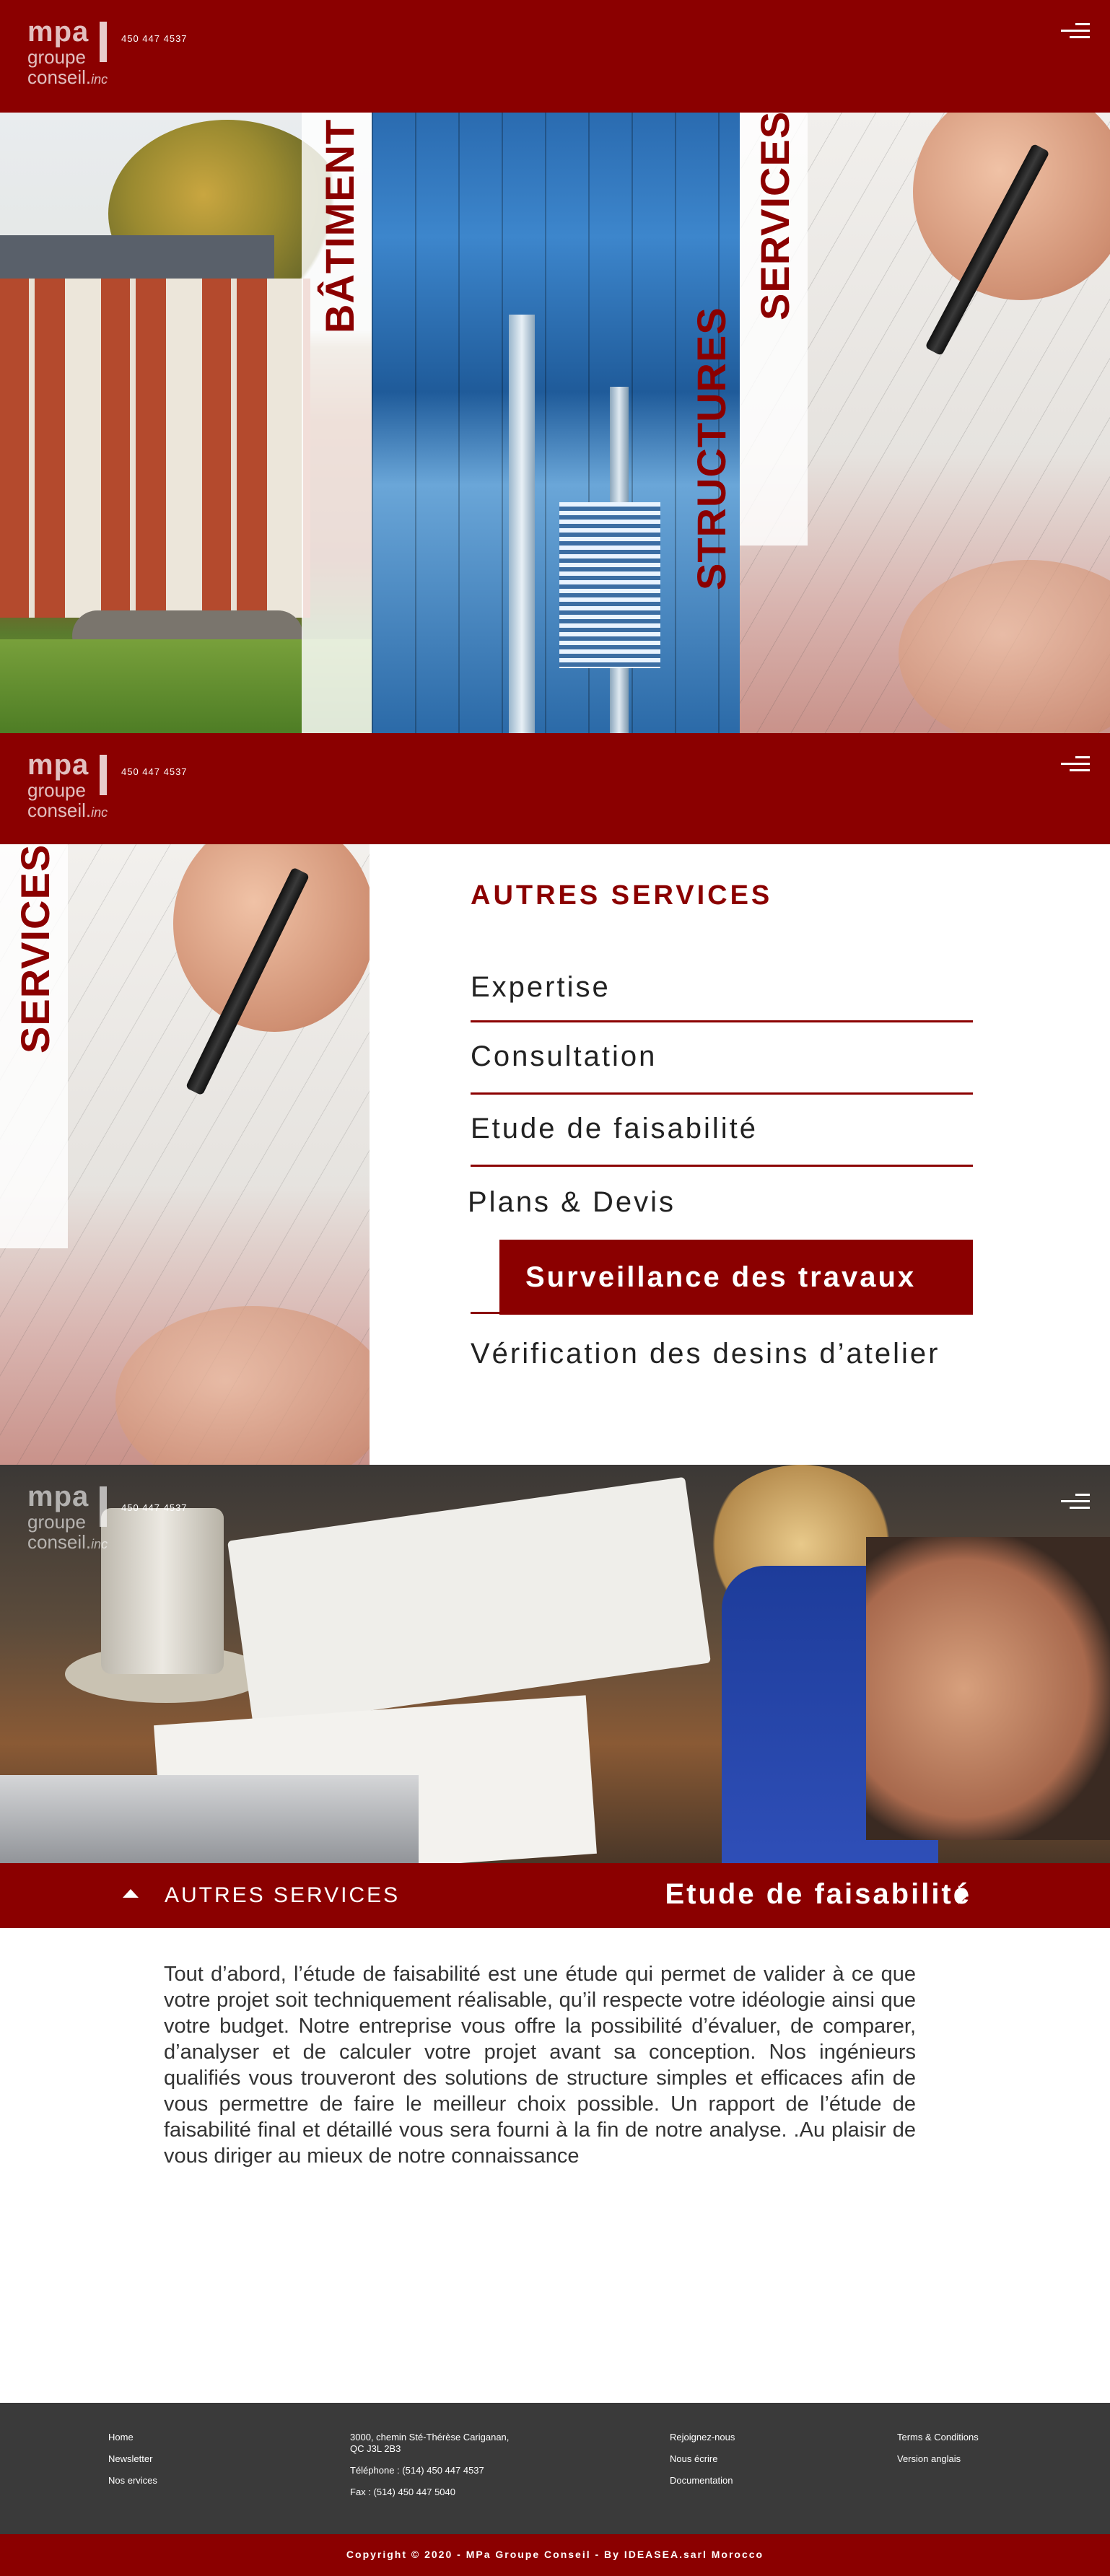 This screenshot has height=2576, width=1110. I want to click on service-item-consultation: Consultation, so click(722, 1057).